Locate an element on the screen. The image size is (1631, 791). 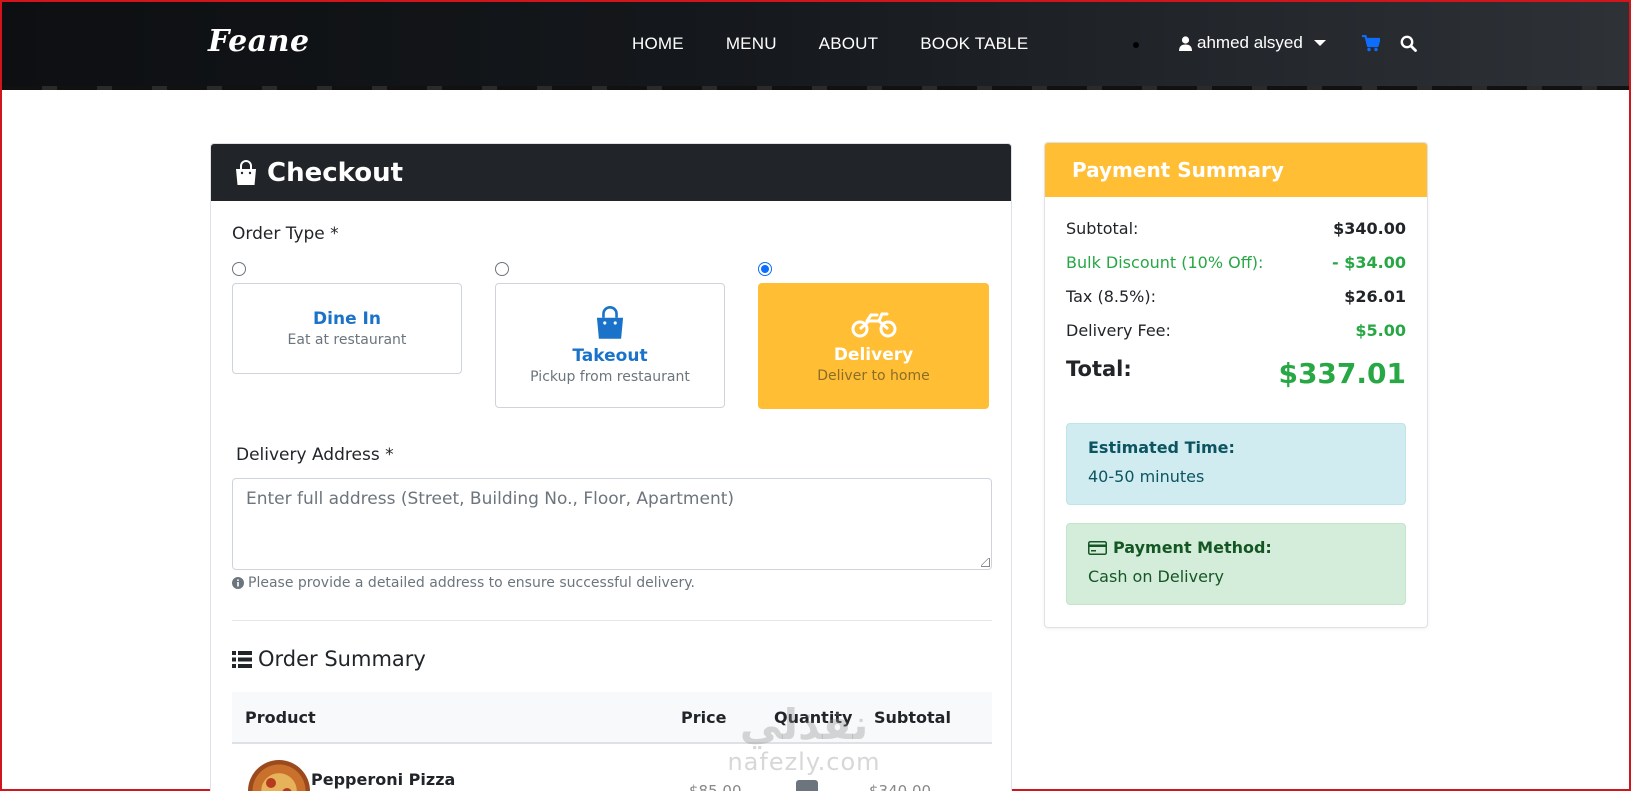
nav-links: HOME MENU ABOUT BOOK TABLE is located at coordinates (830, 44).